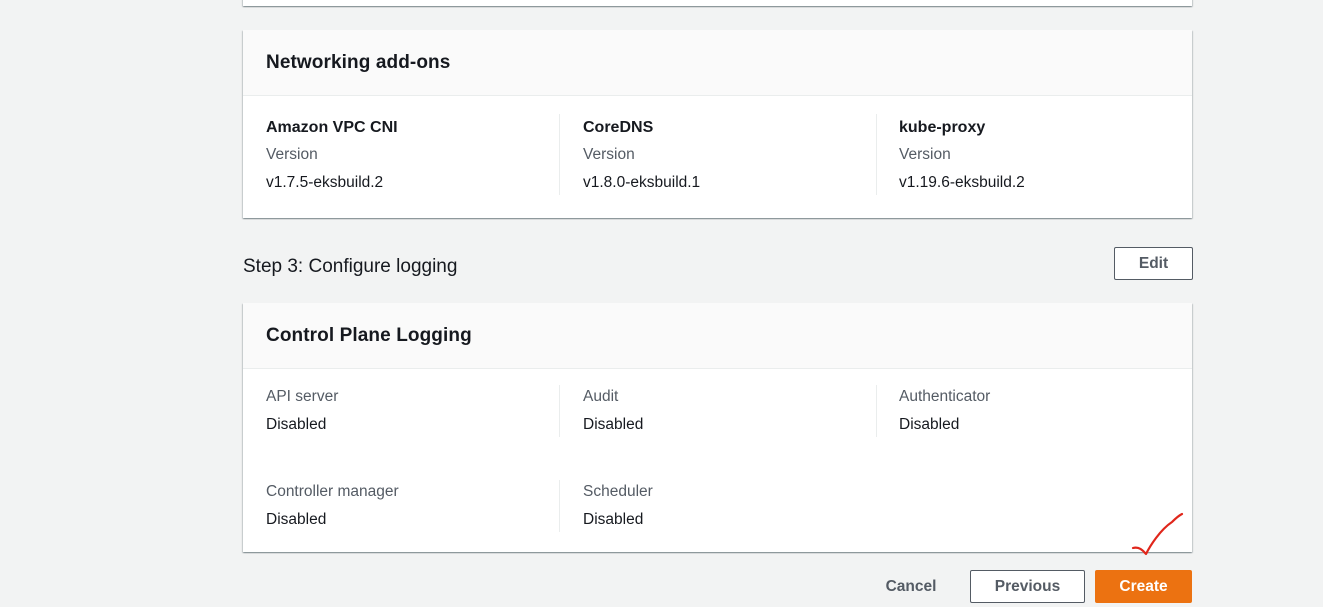 The height and width of the screenshot is (607, 1323). I want to click on control-plane-logging-header: Control Plane Logging, so click(717, 336).